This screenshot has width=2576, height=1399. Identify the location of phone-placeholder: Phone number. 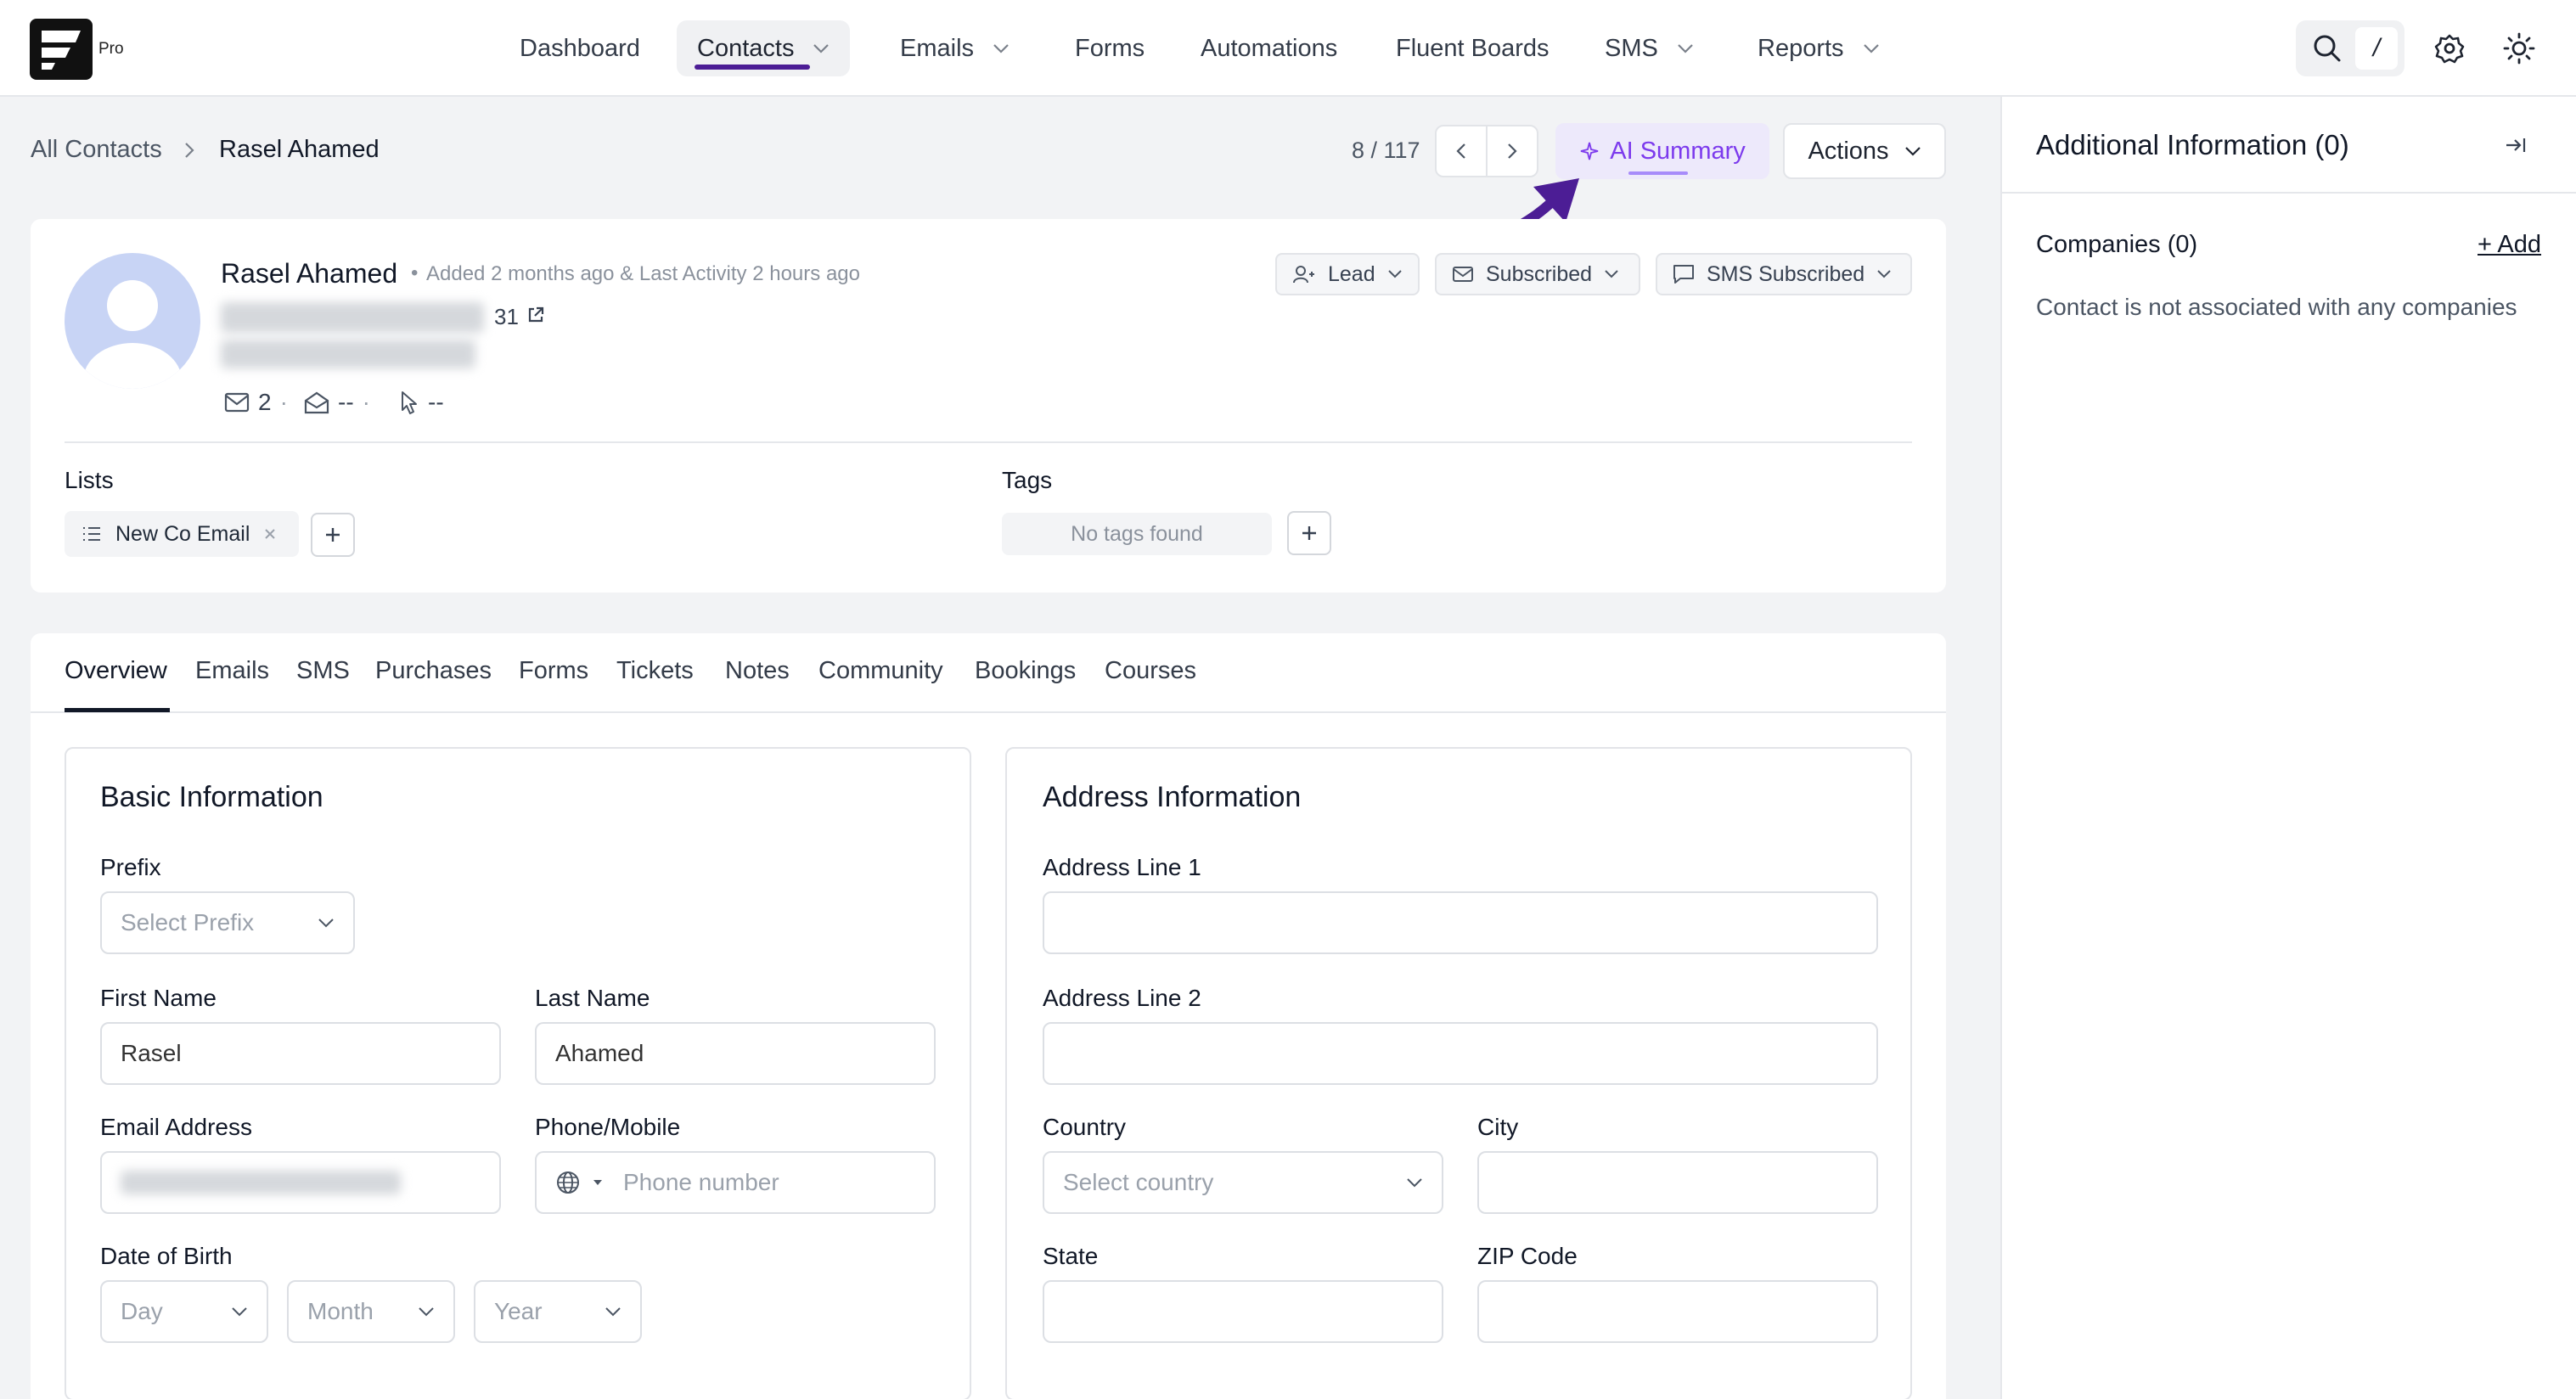
(701, 1182).